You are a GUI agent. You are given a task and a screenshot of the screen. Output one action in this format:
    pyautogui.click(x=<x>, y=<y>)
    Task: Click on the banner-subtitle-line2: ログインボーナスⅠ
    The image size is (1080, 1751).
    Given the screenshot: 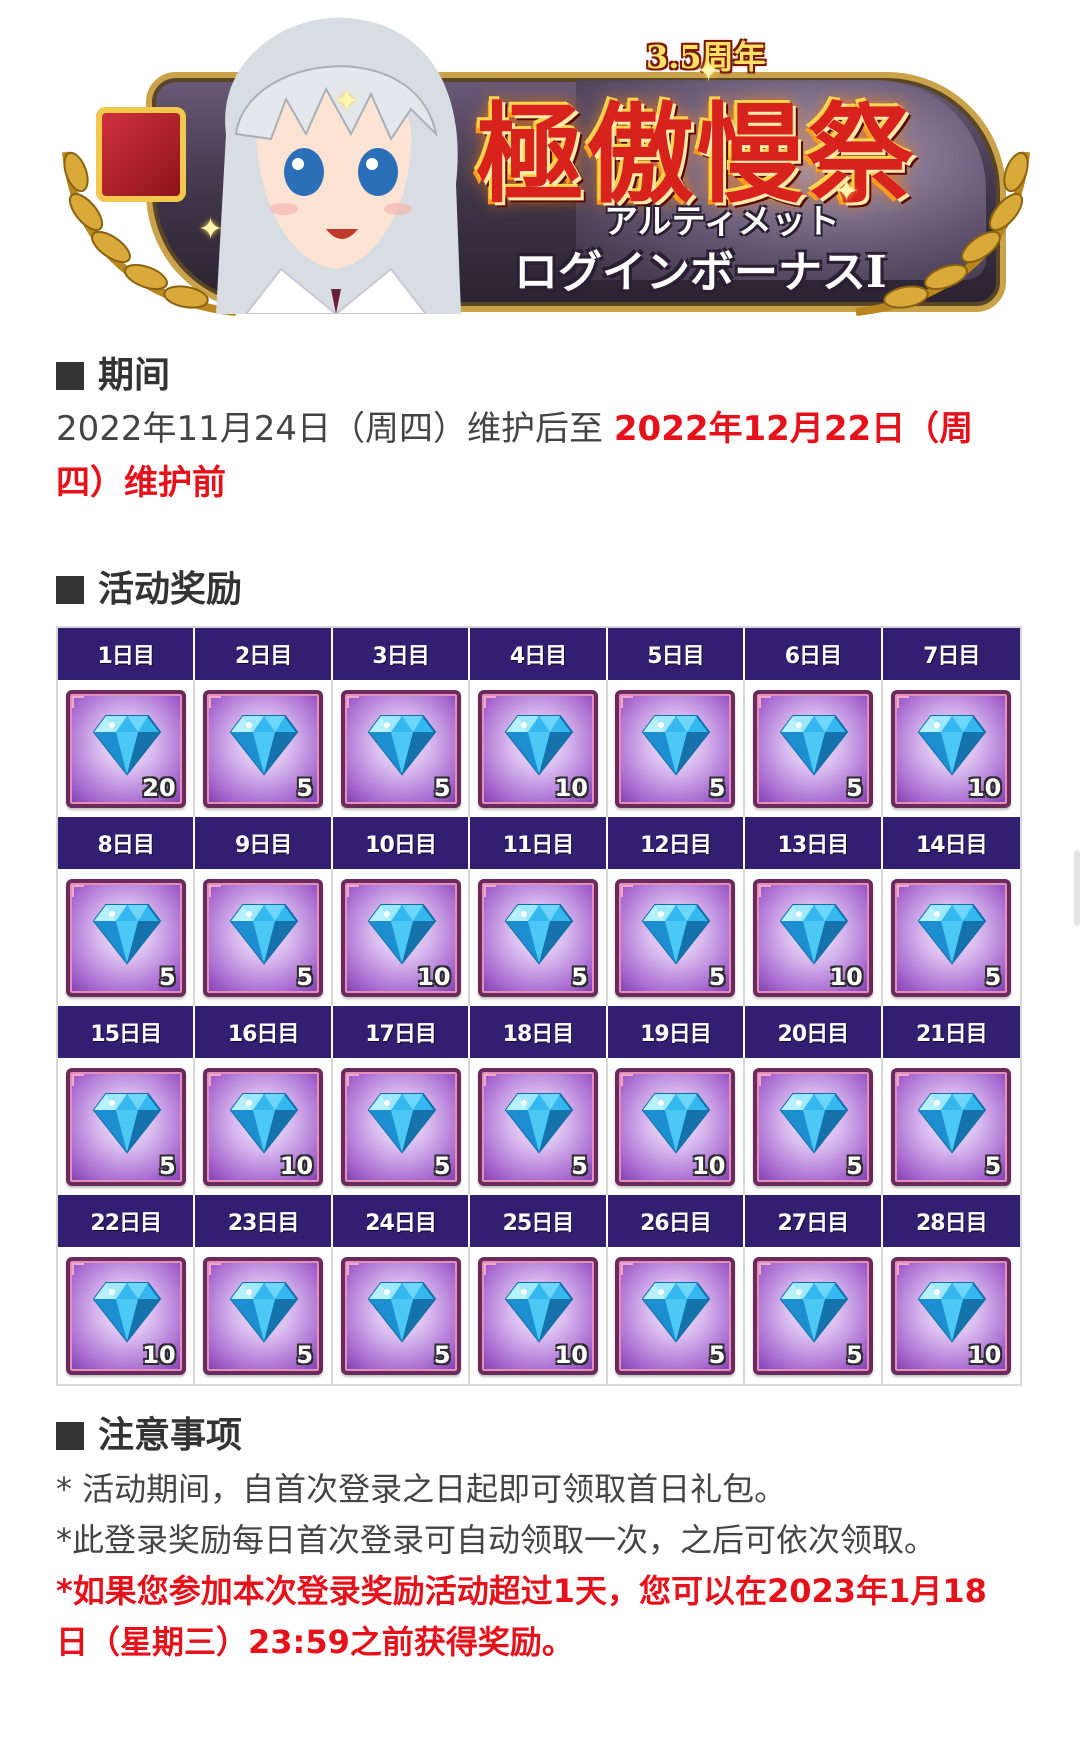 What is the action you would take?
    pyautogui.click(x=700, y=272)
    